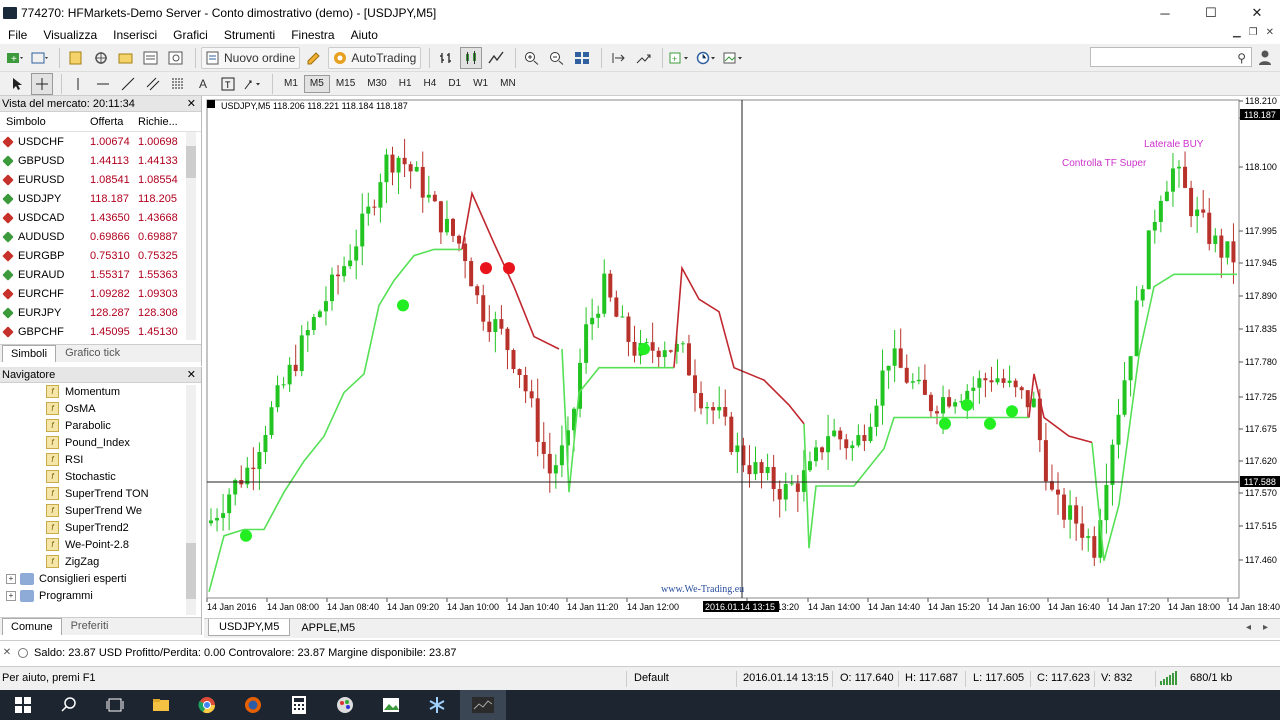 The image size is (1280, 720). Describe the element at coordinates (1253, 32) in the screenshot. I see `mdi-restore-icon: ❐` at that location.